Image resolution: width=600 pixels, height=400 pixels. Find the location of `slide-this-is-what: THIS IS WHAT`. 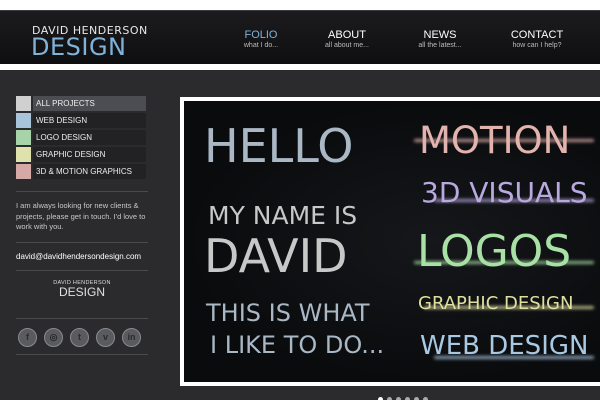

slide-this-is-what: THIS IS WHAT is located at coordinates (288, 313).